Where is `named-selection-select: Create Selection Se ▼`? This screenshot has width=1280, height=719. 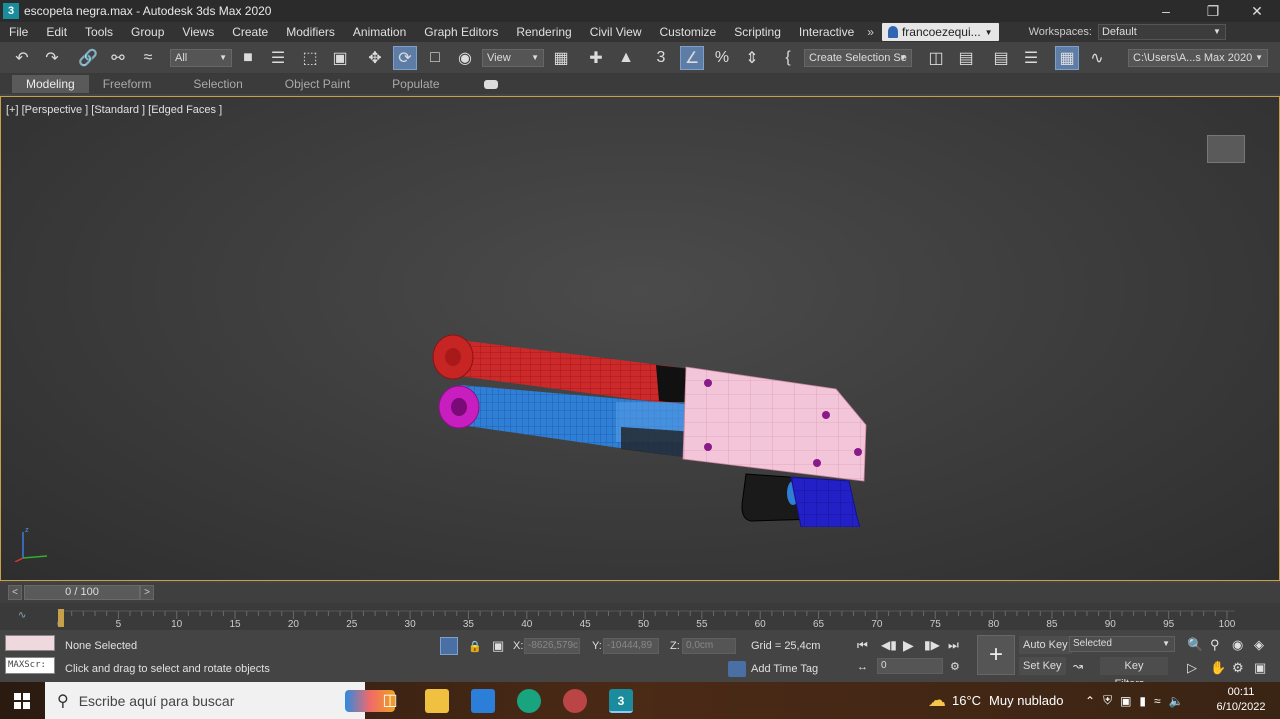 named-selection-select: Create Selection Se ▼ is located at coordinates (858, 58).